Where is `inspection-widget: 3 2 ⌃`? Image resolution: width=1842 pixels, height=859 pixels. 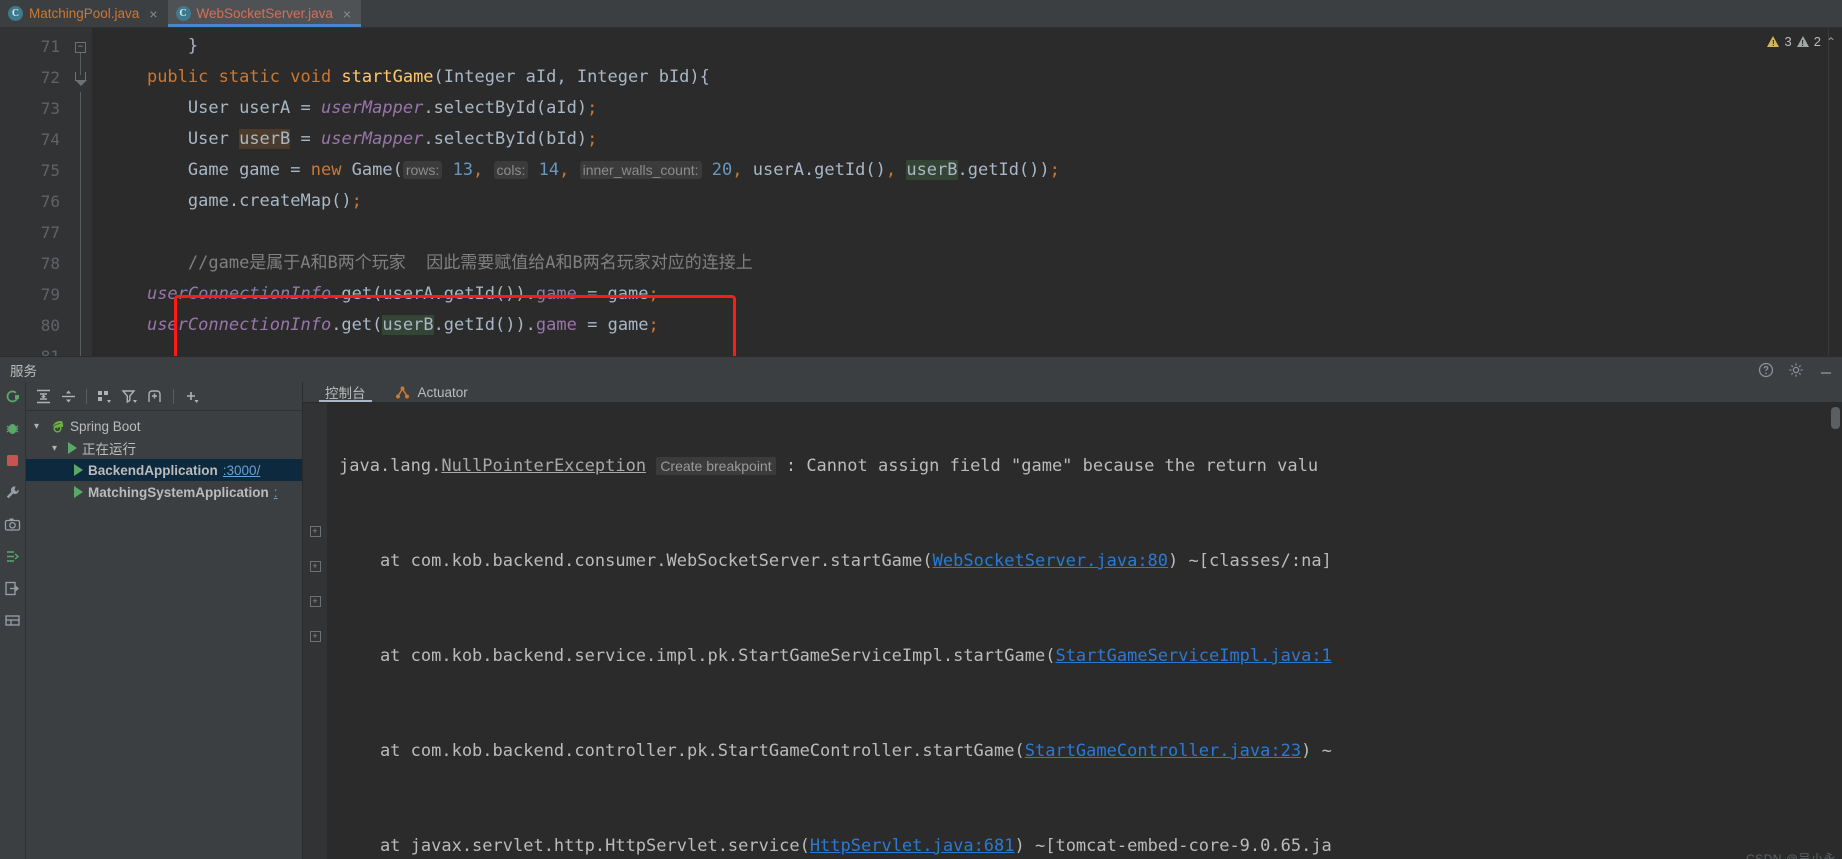
inspection-widget: 3 2 ⌃ is located at coordinates (1801, 41).